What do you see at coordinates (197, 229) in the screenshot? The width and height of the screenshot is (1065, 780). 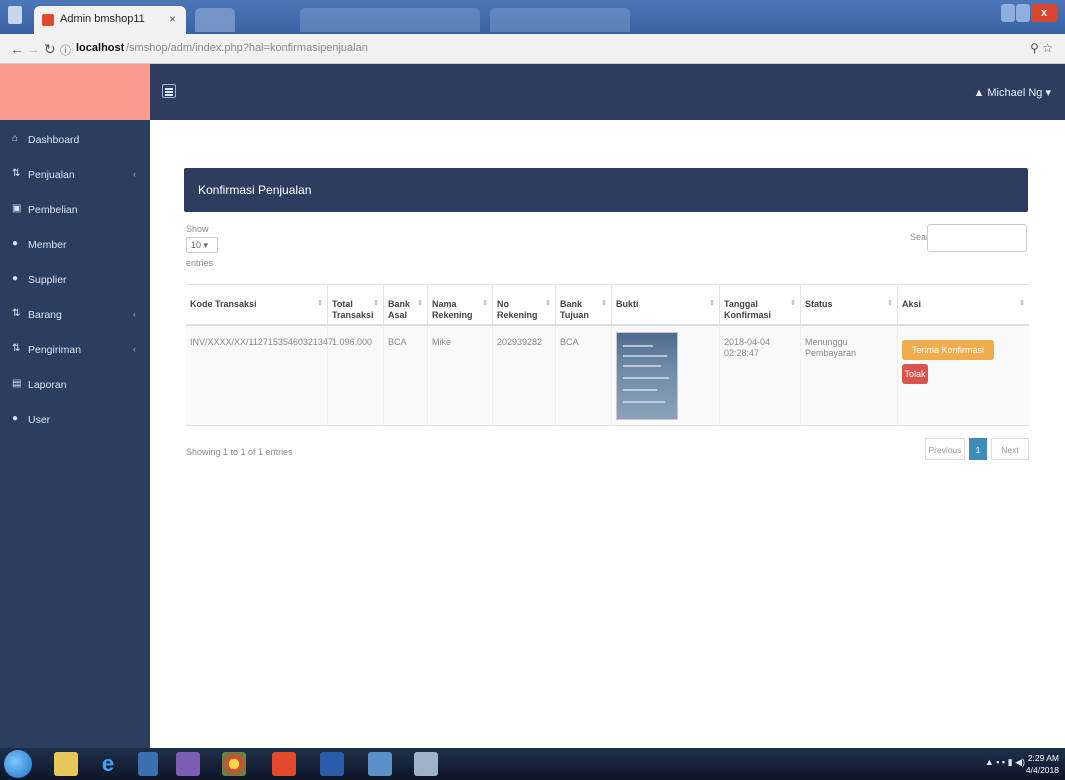 I see `show-label: Show` at bounding box center [197, 229].